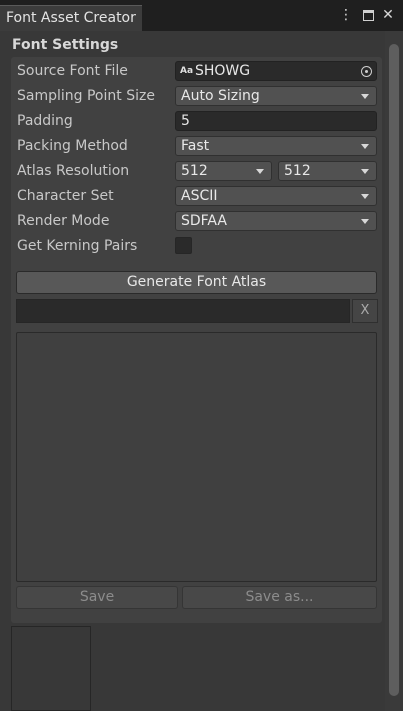 The width and height of the screenshot is (403, 711). Describe the element at coordinates (72, 146) in the screenshot. I see `packing-method-label: Packing Method` at that location.